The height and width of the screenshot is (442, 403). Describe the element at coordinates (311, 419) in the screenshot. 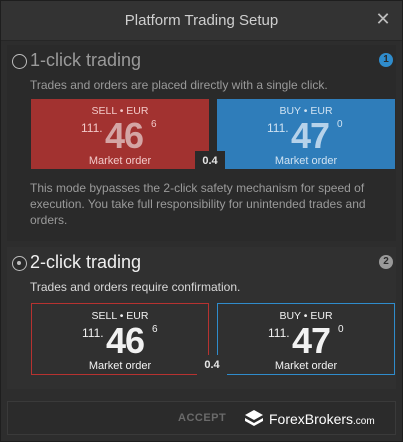

I see `watermark-main: ForexBrokers` at that location.